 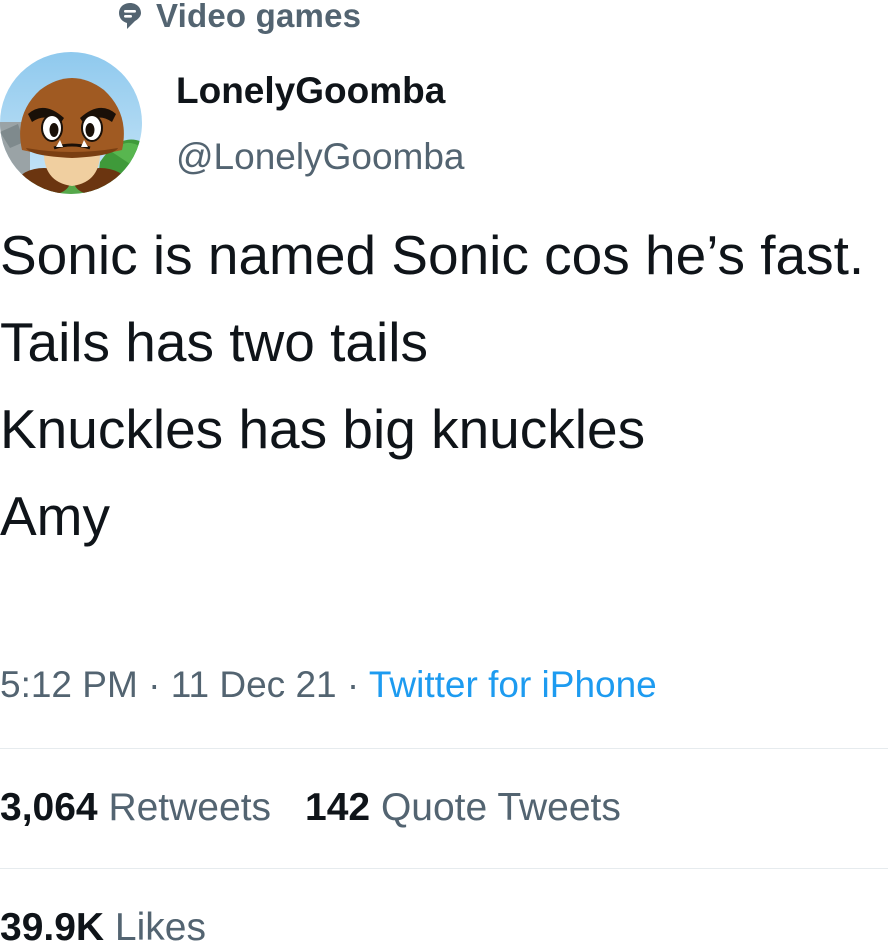 What do you see at coordinates (130, 16) in the screenshot?
I see `topic-bubble-icon` at bounding box center [130, 16].